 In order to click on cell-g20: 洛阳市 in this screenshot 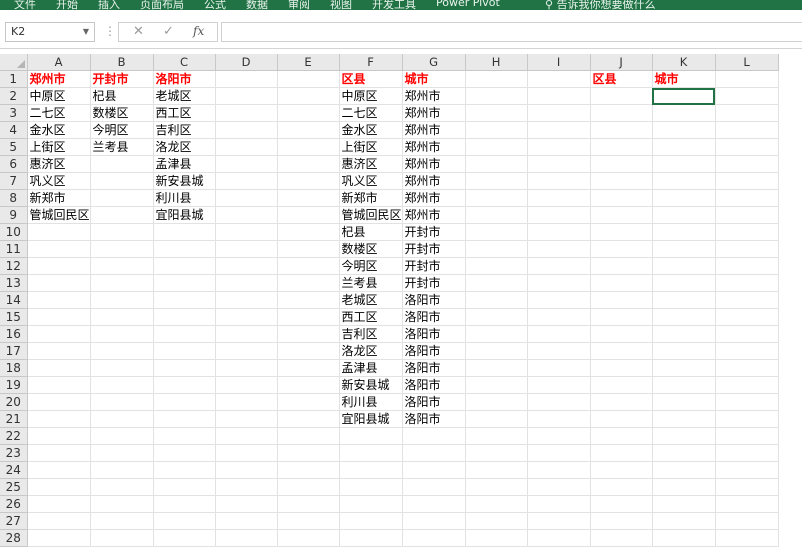, I will do `click(434, 402)`.